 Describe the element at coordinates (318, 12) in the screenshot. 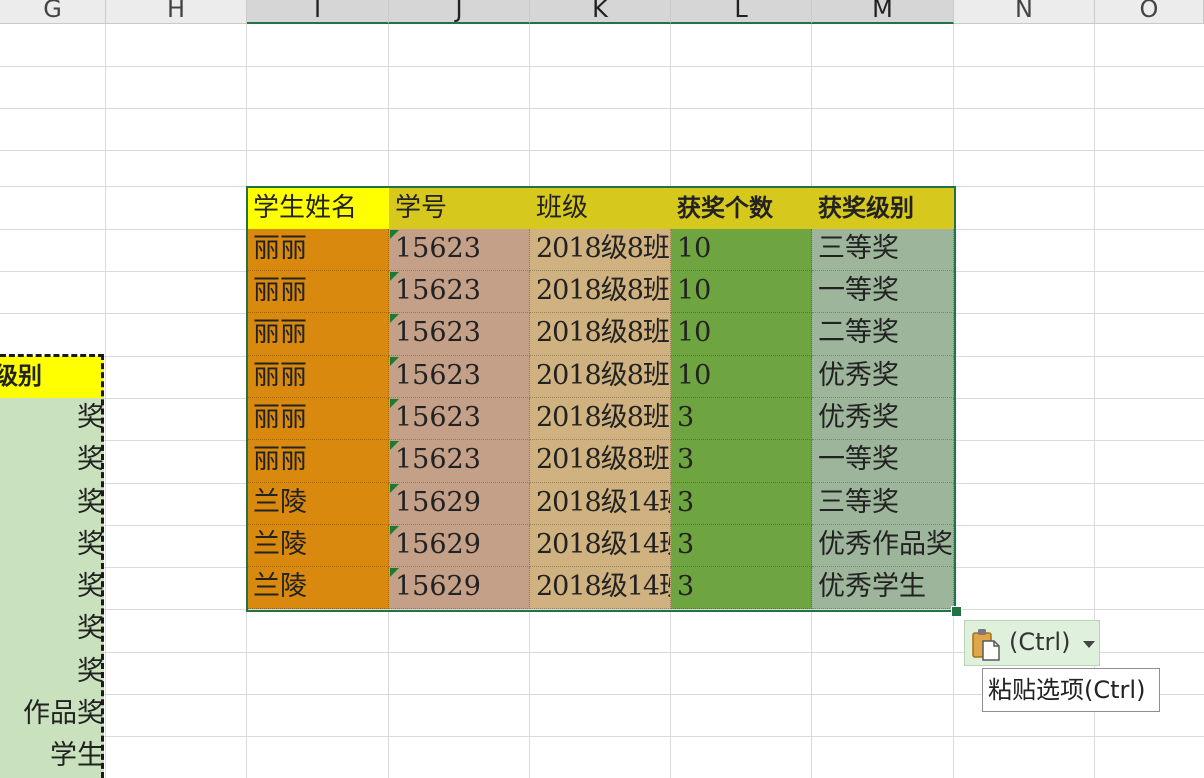

I see `column-header-I: I` at that location.